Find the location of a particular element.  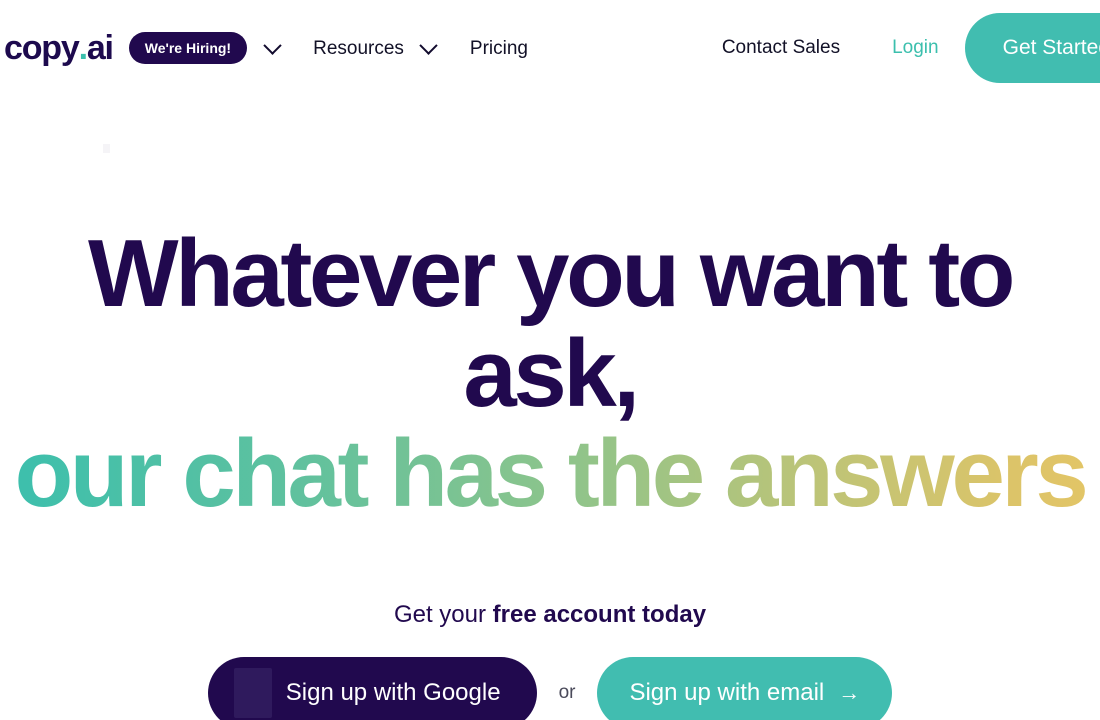

hiring-dropdown-toggle is located at coordinates (272, 48).